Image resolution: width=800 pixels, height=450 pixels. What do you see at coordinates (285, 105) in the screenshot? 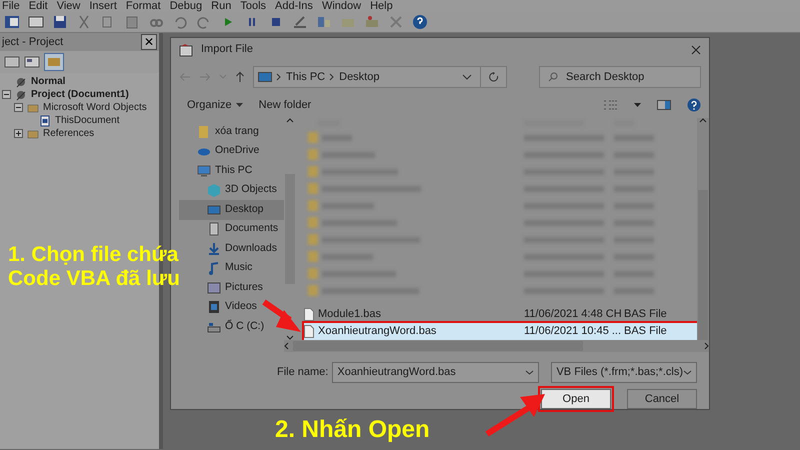
I see `toolbar-command: New folder` at bounding box center [285, 105].